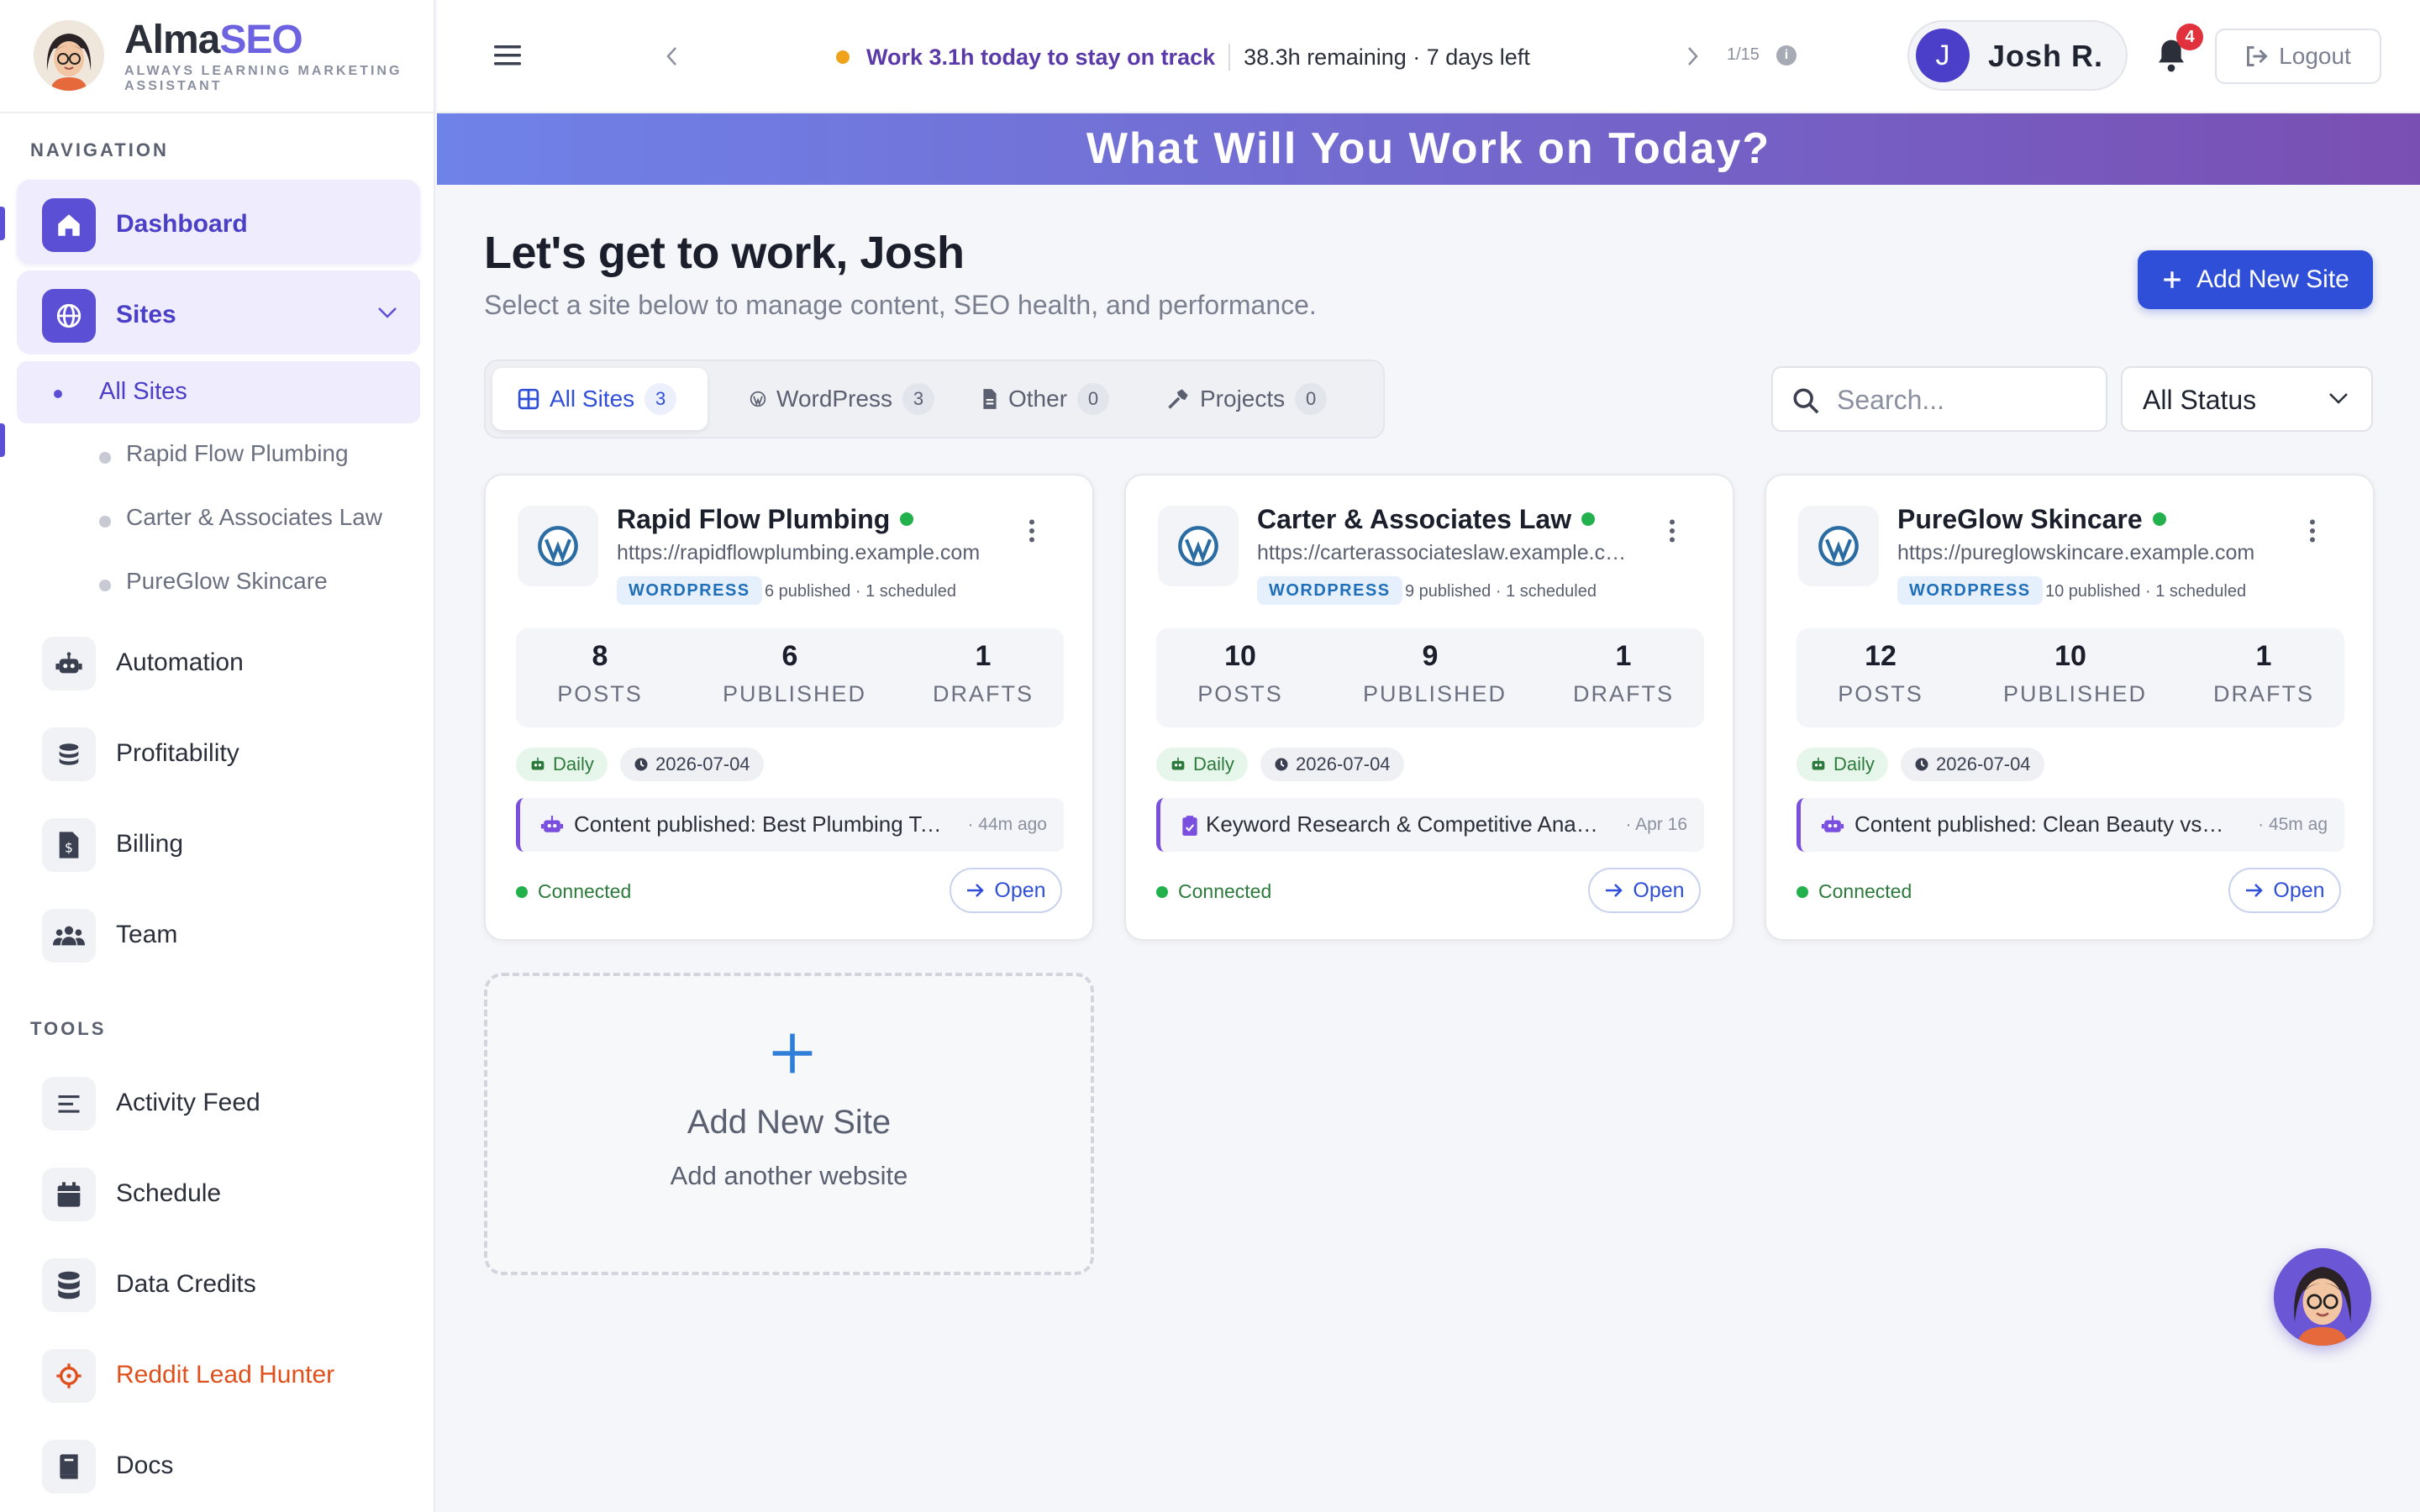 The height and width of the screenshot is (1512, 2420). What do you see at coordinates (218, 842) in the screenshot?
I see `sidebar-item-billing: $ Billing` at bounding box center [218, 842].